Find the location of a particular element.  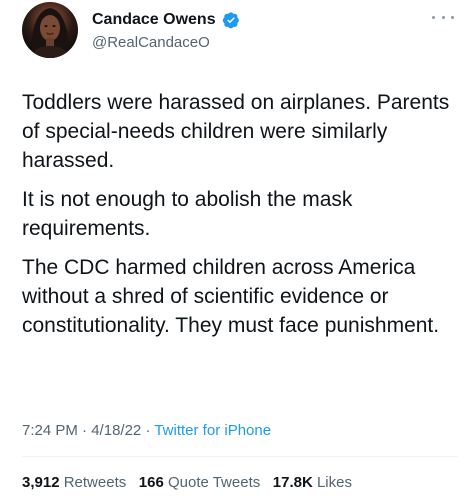

avatar is located at coordinates (50, 30).